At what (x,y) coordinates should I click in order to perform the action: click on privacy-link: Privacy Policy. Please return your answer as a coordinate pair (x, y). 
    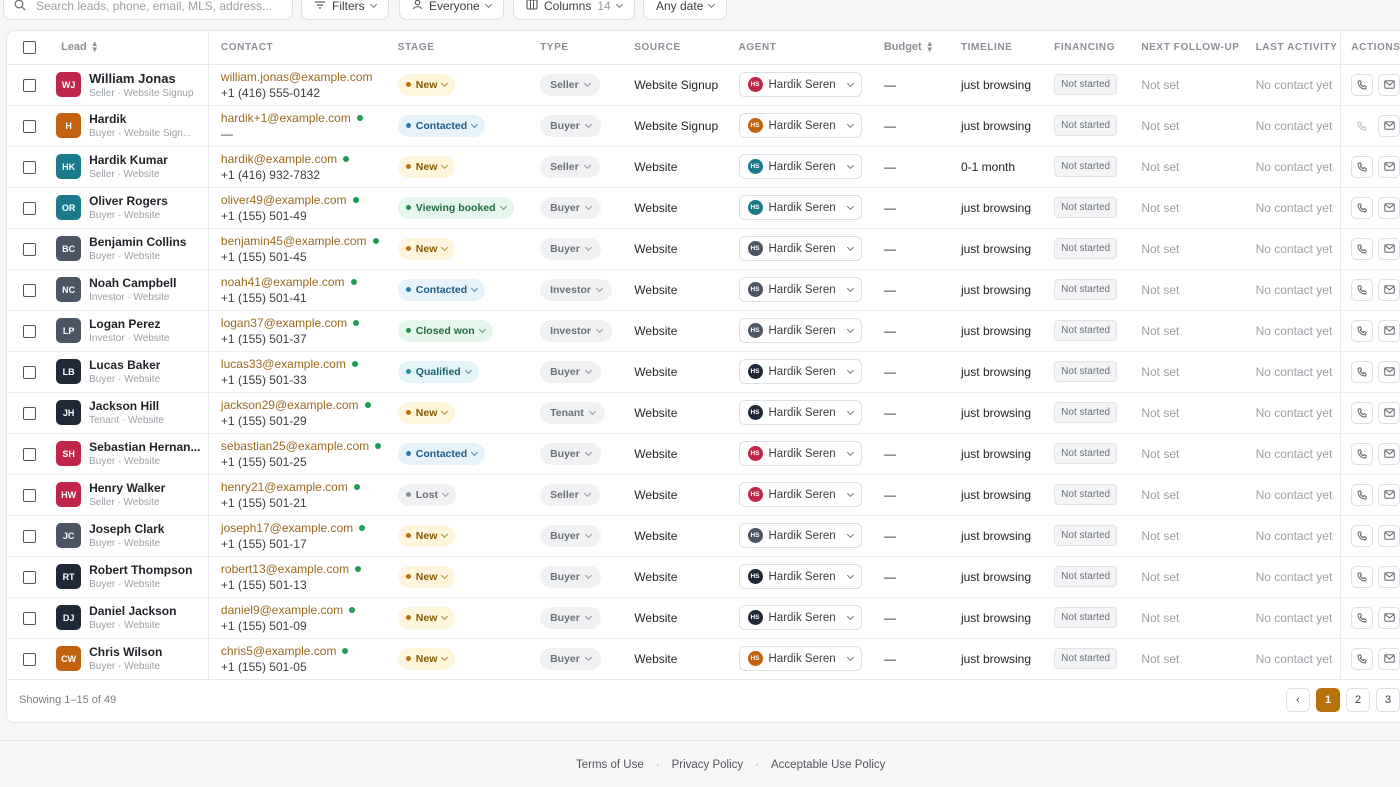
    Looking at the image, I should click on (708, 765).